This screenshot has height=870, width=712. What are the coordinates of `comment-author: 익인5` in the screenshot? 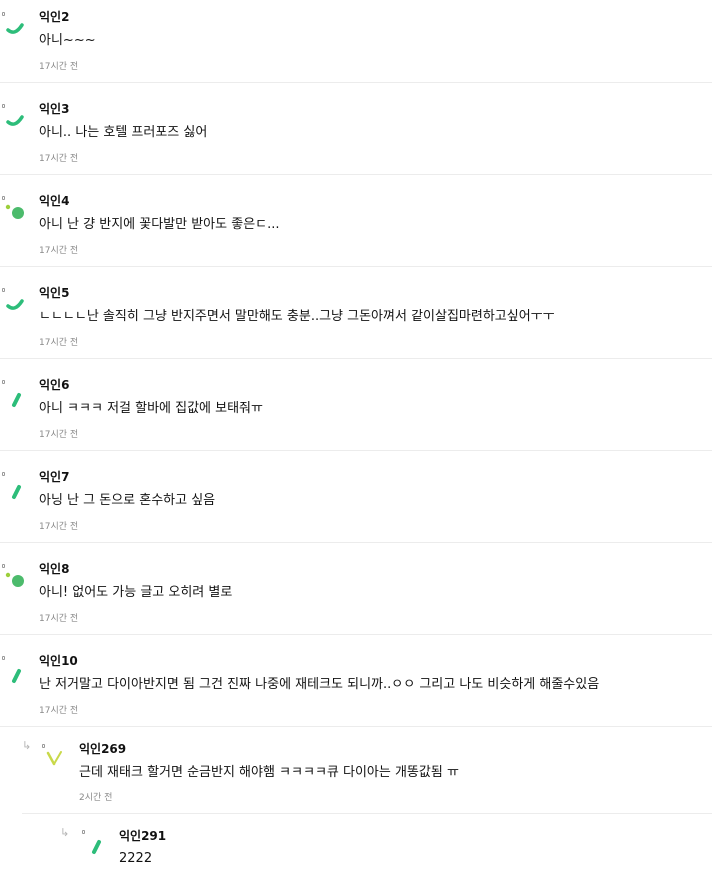 It's located at (54, 293).